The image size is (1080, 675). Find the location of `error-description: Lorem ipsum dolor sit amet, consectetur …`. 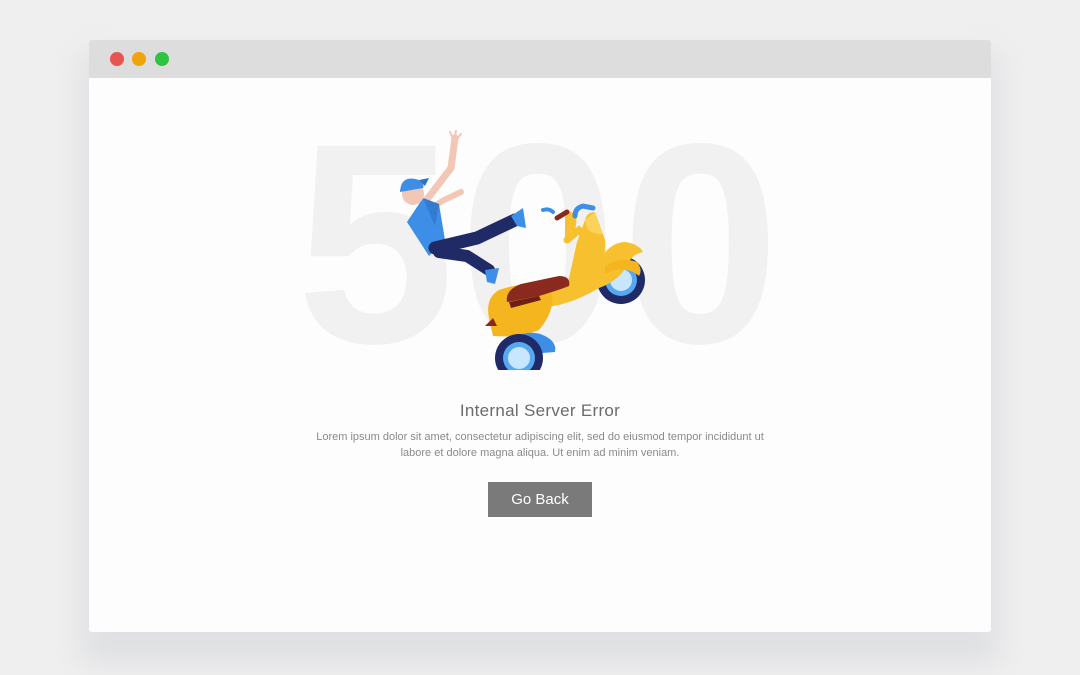

error-description: Lorem ipsum dolor sit amet, consectetur … is located at coordinates (540, 445).